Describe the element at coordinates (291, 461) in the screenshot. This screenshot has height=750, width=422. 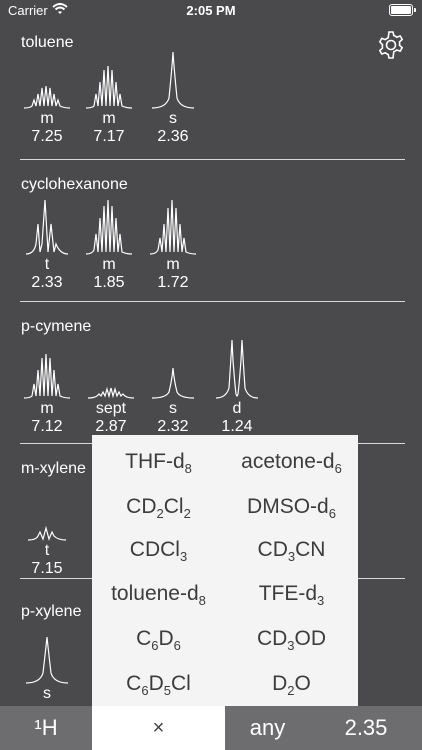
I see `solvent-option-acetone-d6: acetone-d6` at that location.